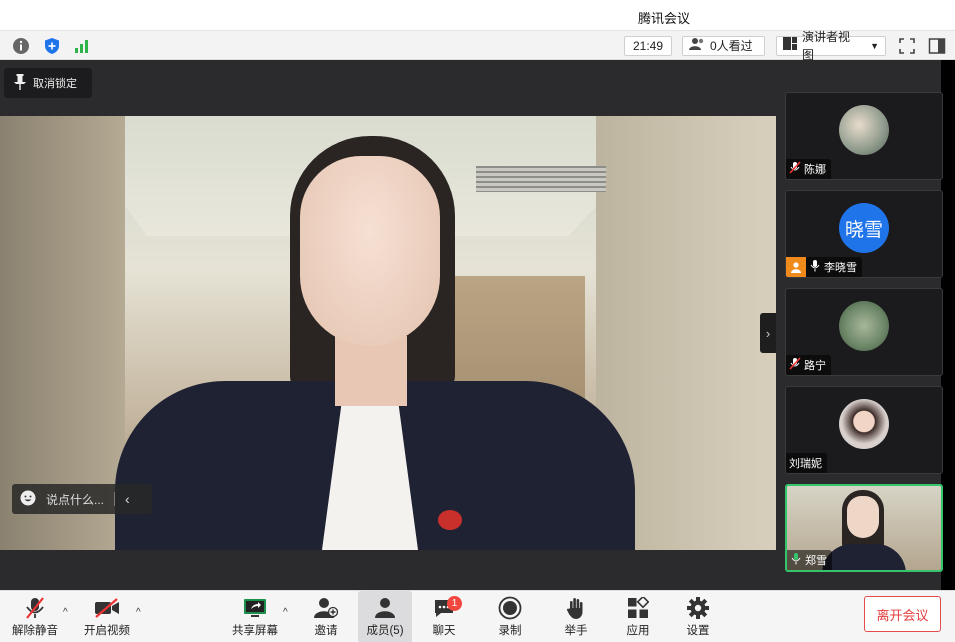  What do you see at coordinates (326, 608) in the screenshot?
I see `add-user-icon` at bounding box center [326, 608].